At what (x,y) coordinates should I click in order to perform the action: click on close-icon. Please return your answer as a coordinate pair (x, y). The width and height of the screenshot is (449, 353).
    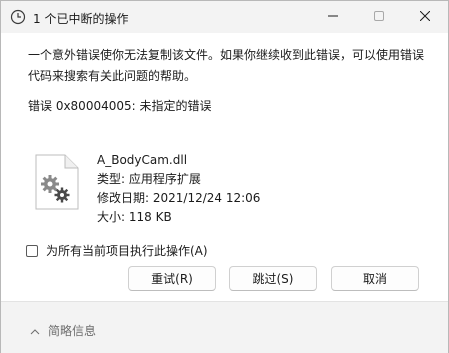
    Looking at the image, I should click on (425, 17).